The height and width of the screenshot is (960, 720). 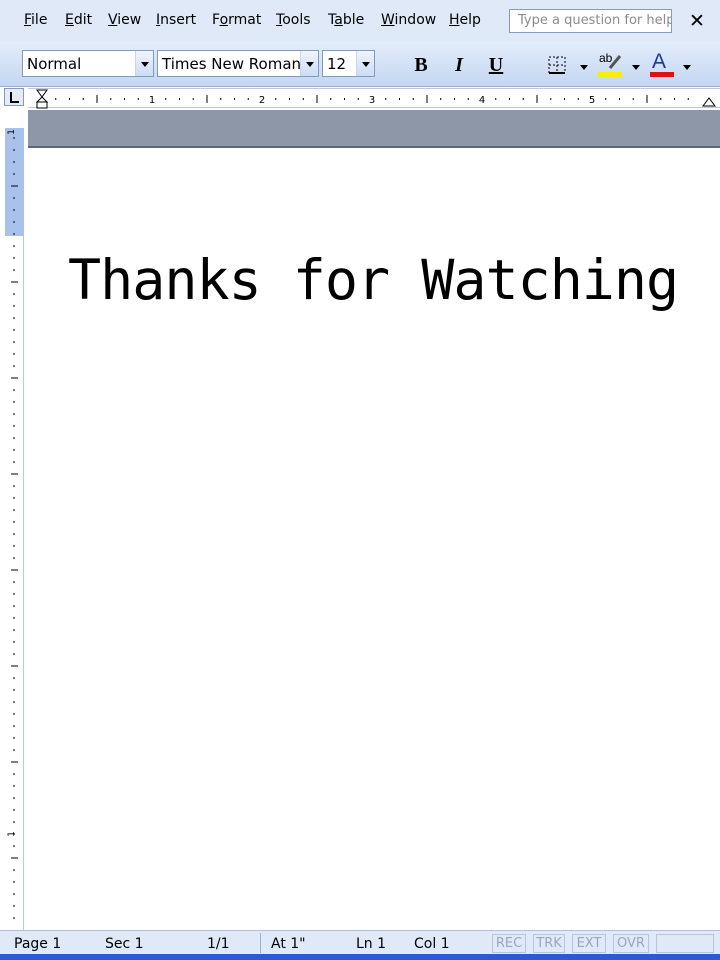 I want to click on tab-selector, so click(x=14, y=97).